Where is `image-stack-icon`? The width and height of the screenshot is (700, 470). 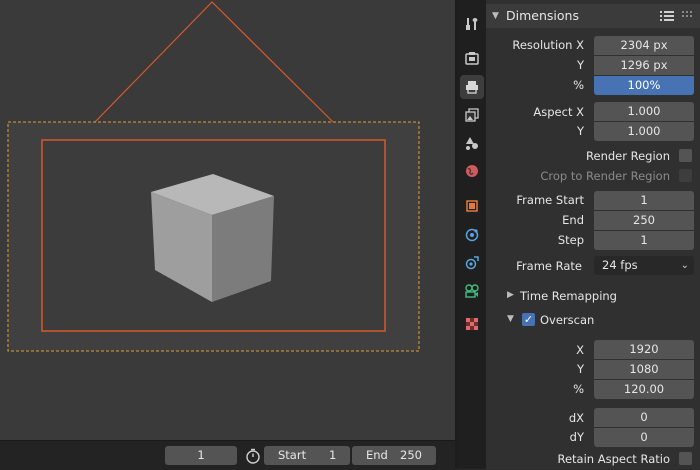
image-stack-icon is located at coordinates (472, 115).